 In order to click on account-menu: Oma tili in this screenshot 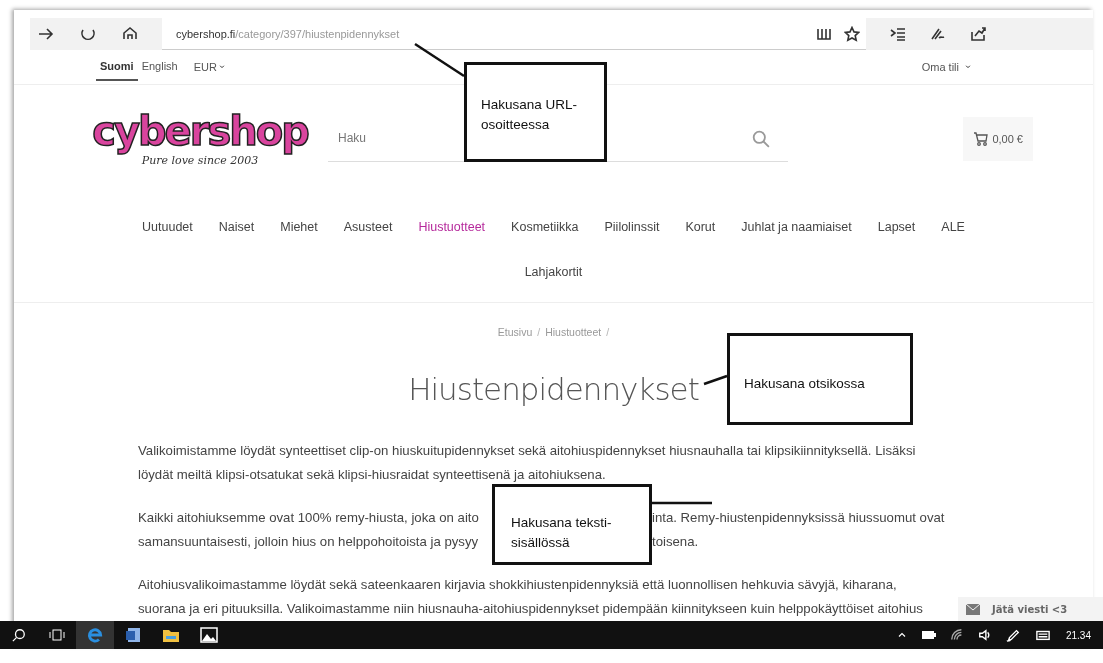, I will do `click(940, 67)`.